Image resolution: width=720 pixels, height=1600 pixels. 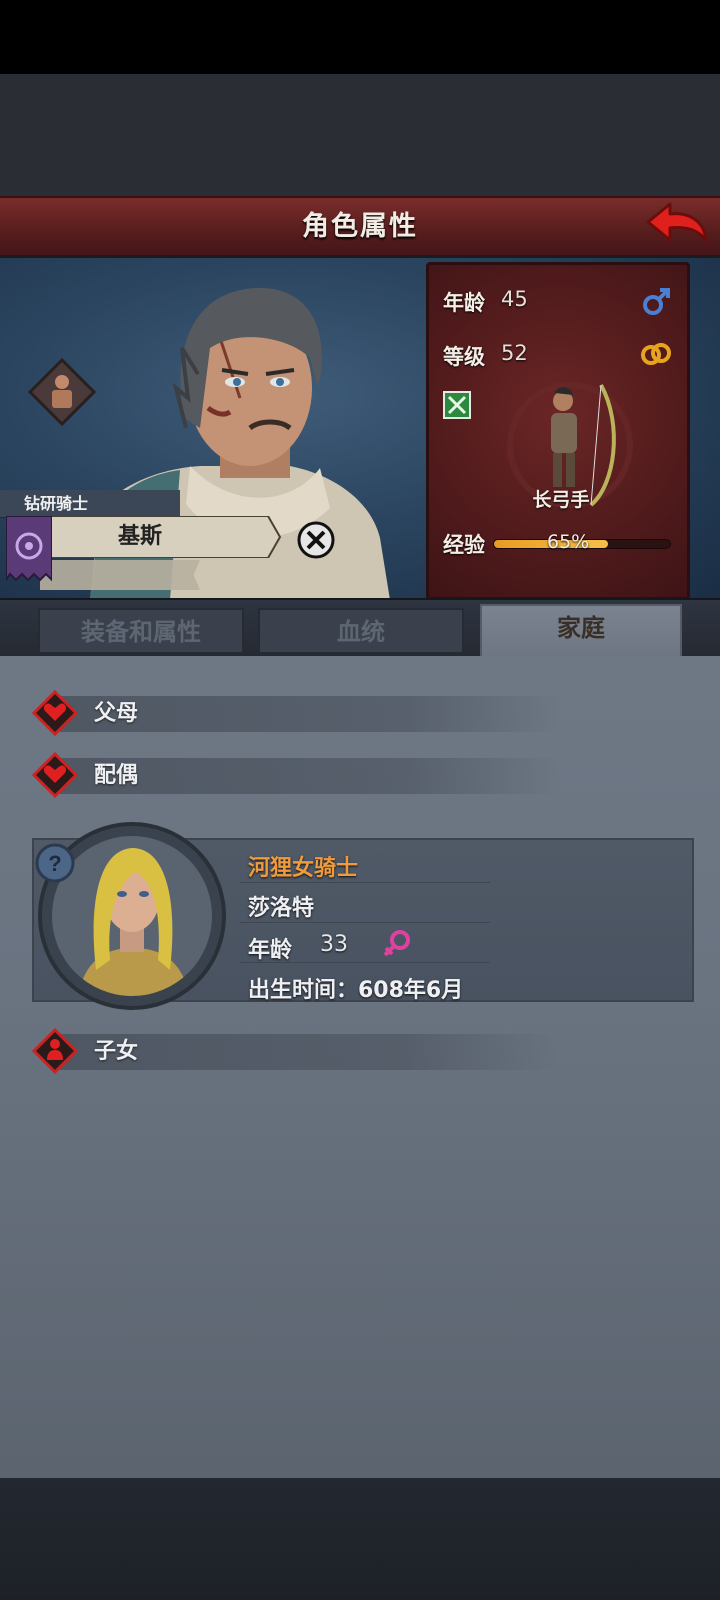 What do you see at coordinates (561, 500) in the screenshot?
I see `class-name: 长弓手` at bounding box center [561, 500].